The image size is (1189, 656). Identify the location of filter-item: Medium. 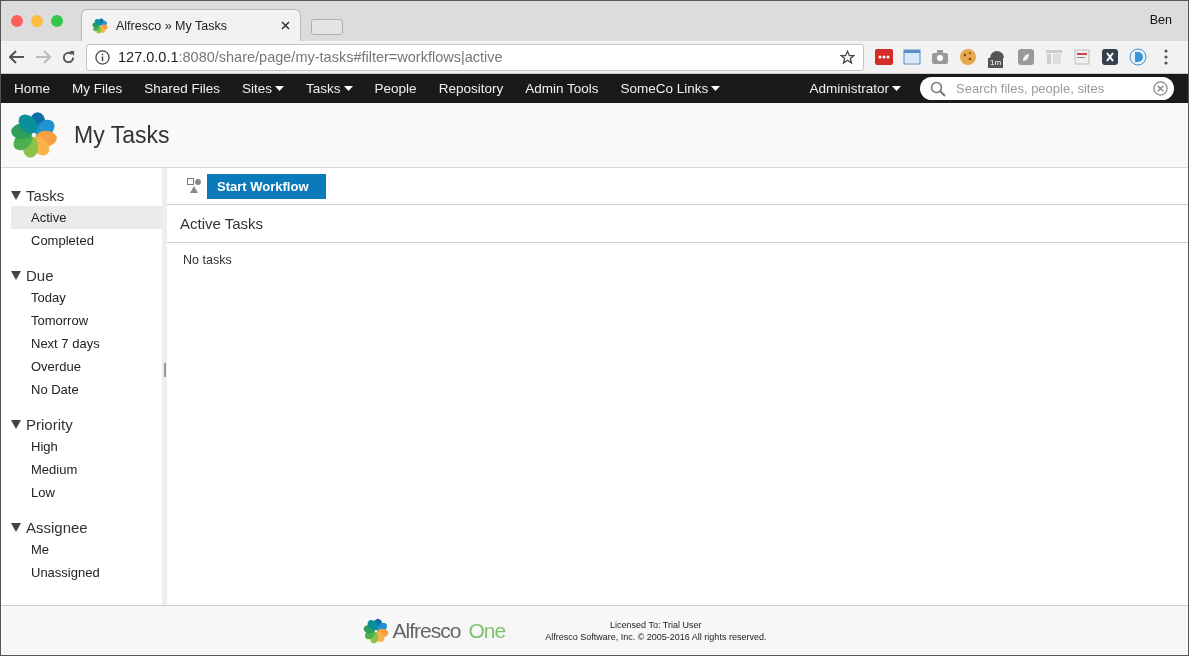
(86, 469).